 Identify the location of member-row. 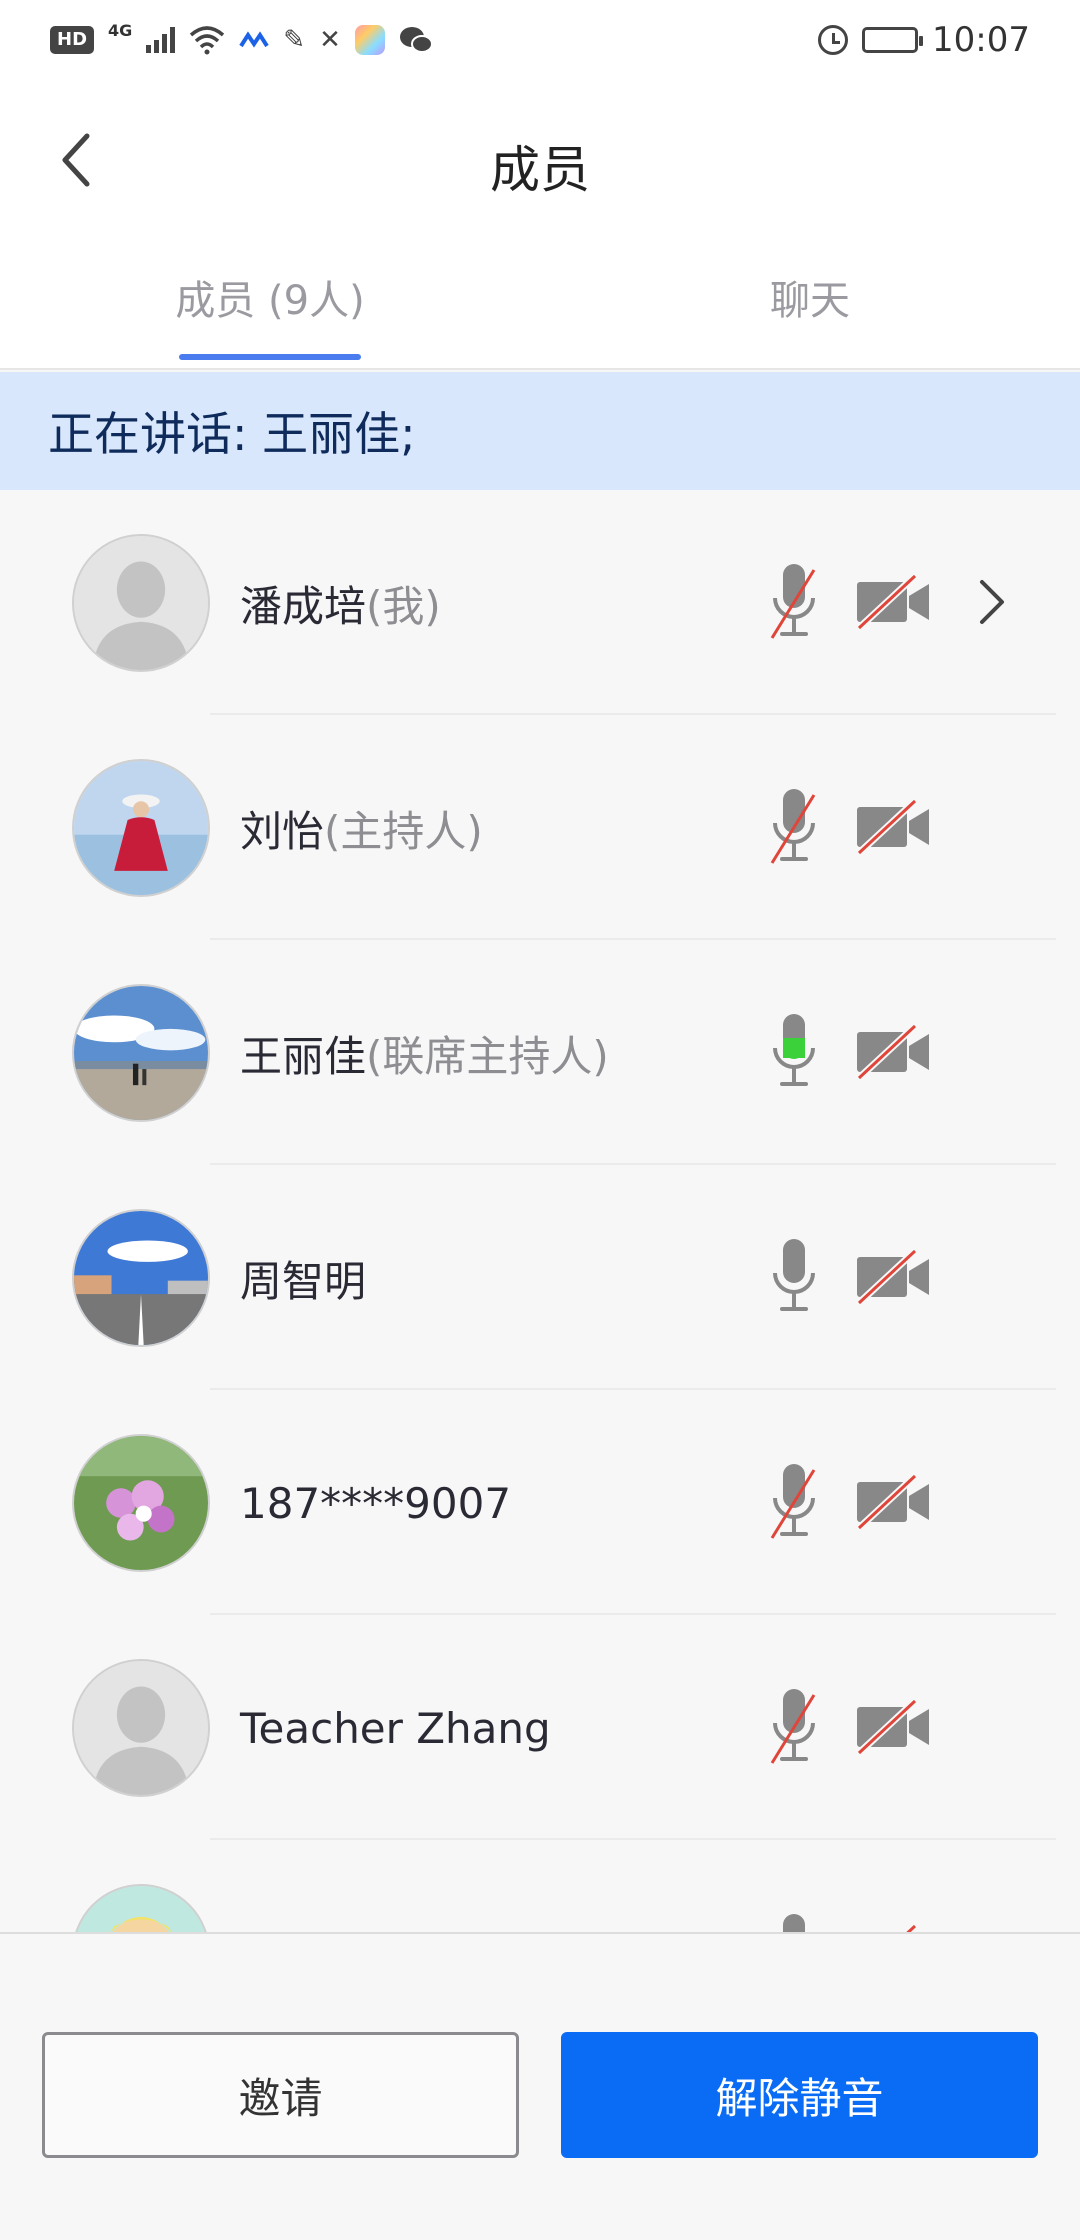
(540, 1886).